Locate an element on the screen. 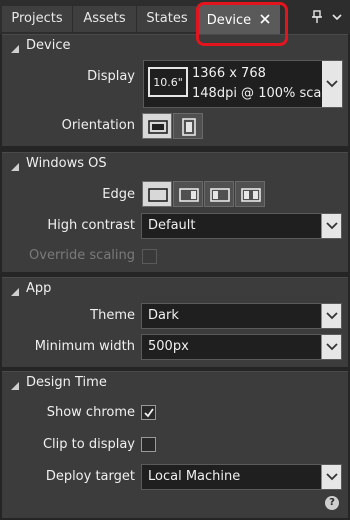 The width and height of the screenshot is (350, 520). edge-none-icon is located at coordinates (158, 195).